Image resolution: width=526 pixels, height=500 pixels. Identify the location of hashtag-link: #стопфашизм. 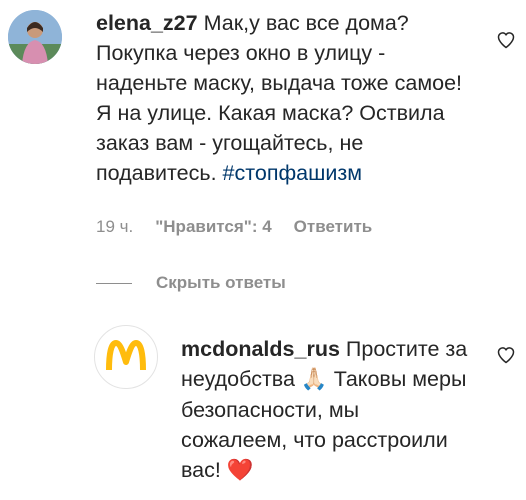
(292, 173).